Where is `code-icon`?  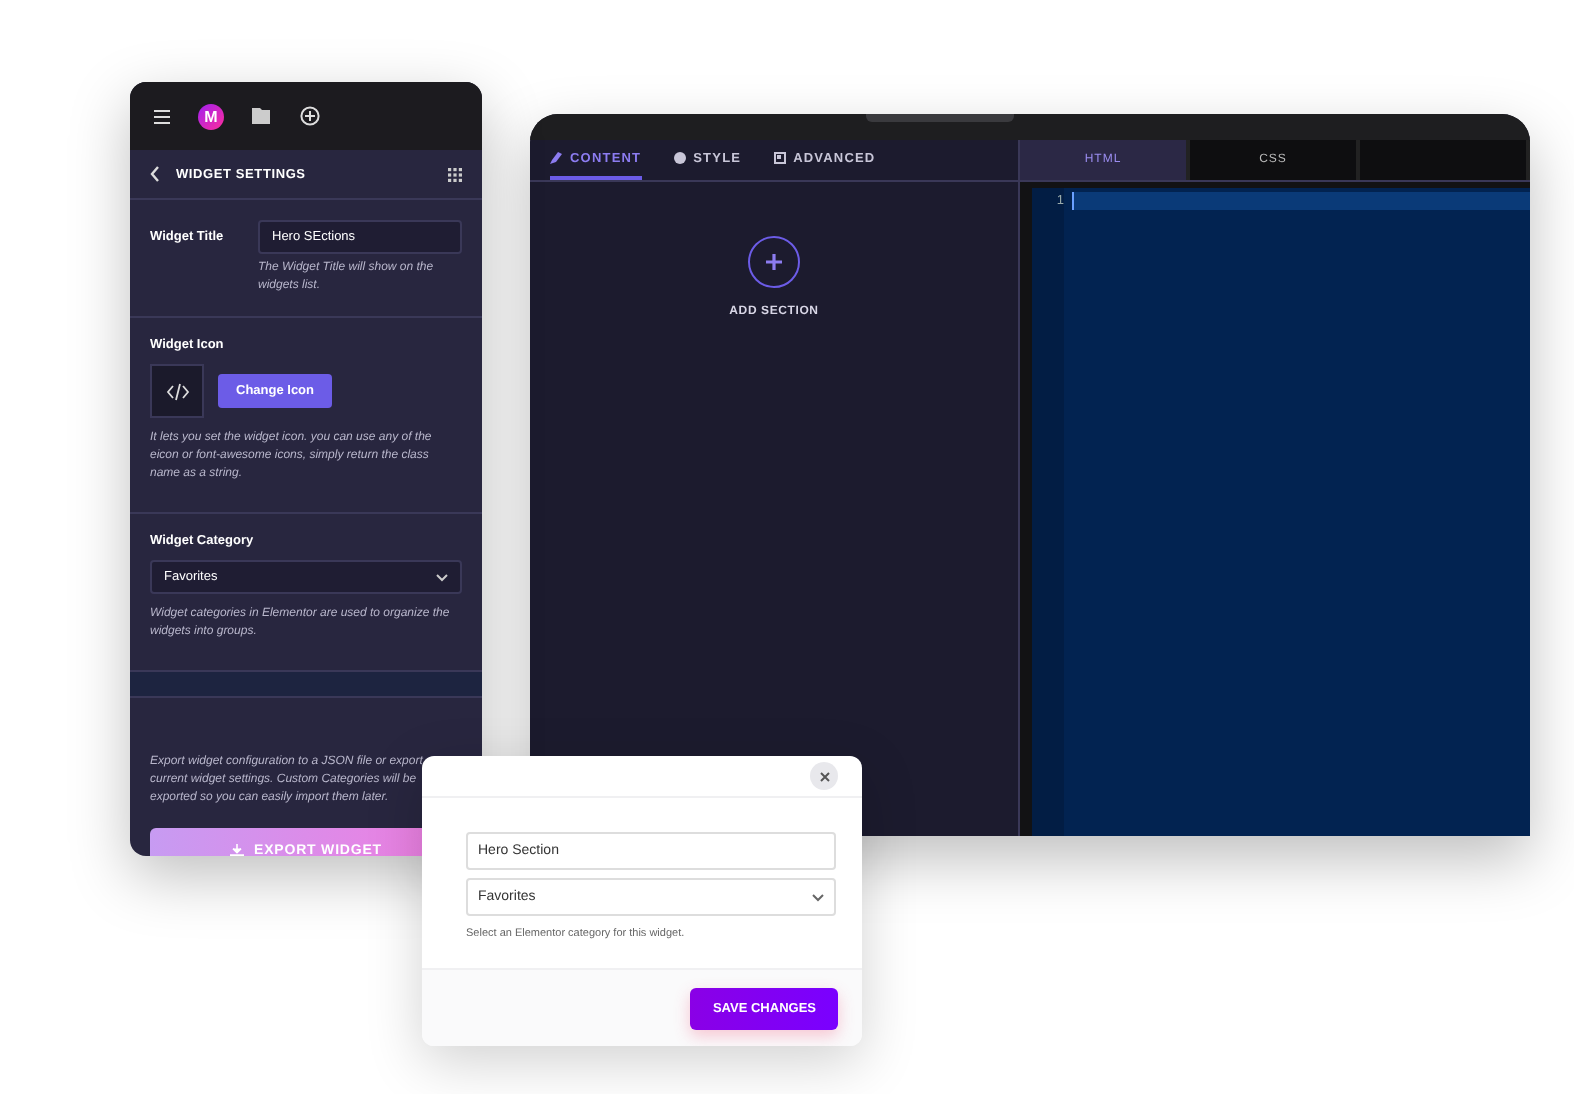
code-icon is located at coordinates (177, 391).